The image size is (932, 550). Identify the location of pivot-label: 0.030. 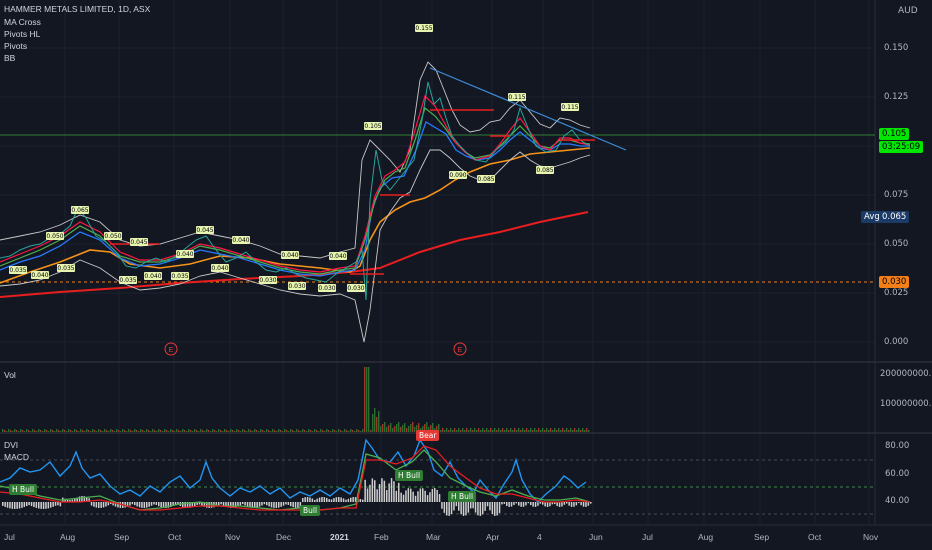
(267, 280).